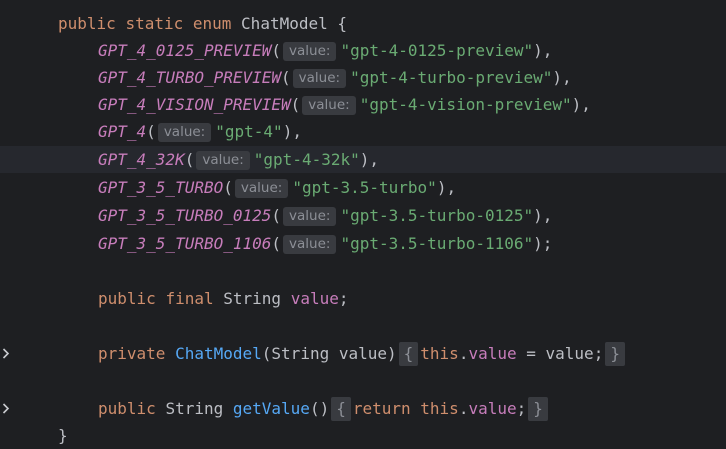 This screenshot has width=726, height=449. Describe the element at coordinates (437, 243) in the screenshot. I see `string-literal: "gpt-3.5-turbo-1106"` at that location.